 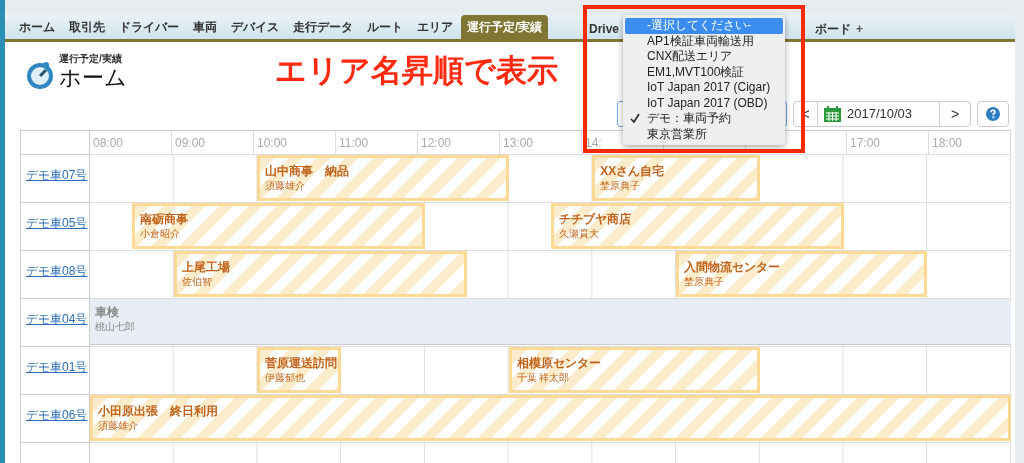 I want to click on nav-tab: 運行予定/実績, so click(x=505, y=27).